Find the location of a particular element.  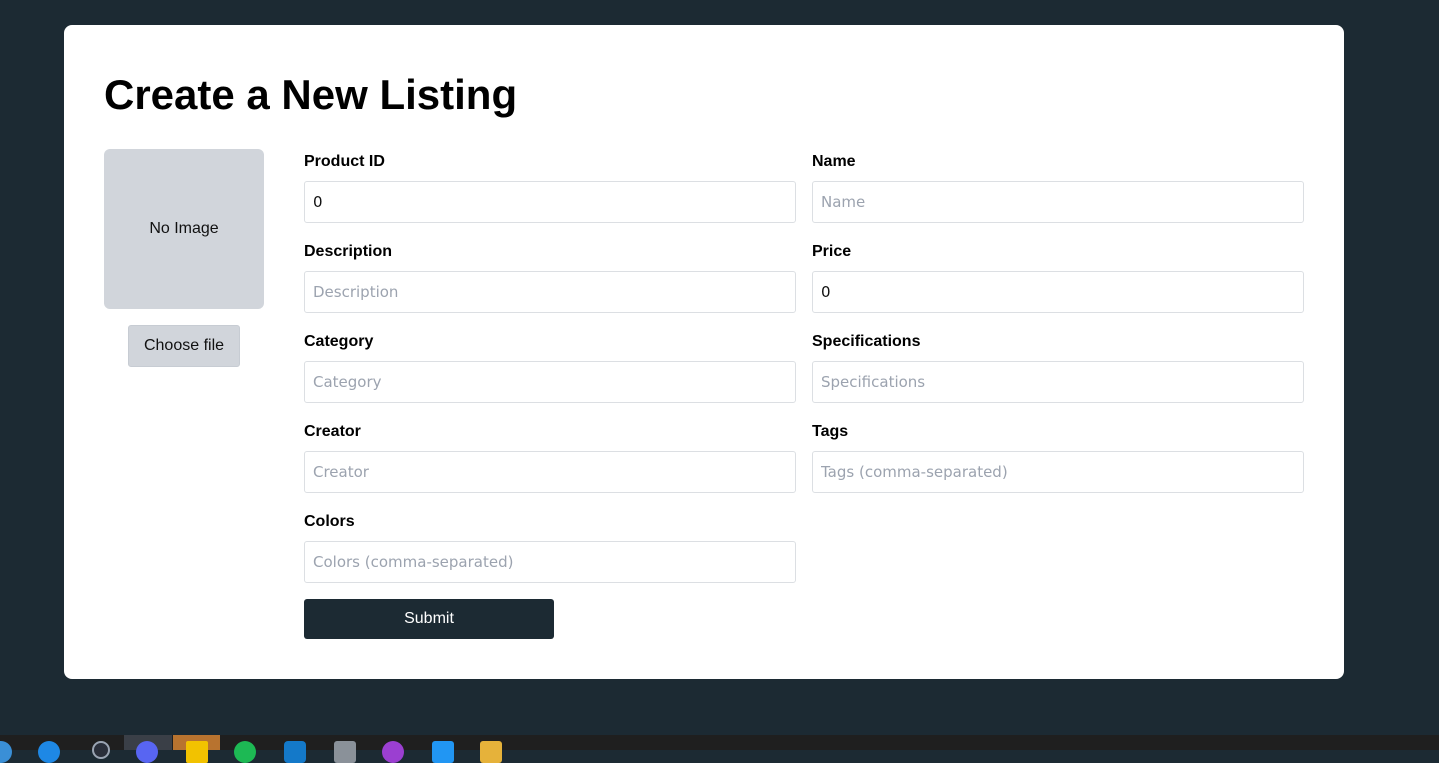

tags-label: Tags is located at coordinates (830, 431).